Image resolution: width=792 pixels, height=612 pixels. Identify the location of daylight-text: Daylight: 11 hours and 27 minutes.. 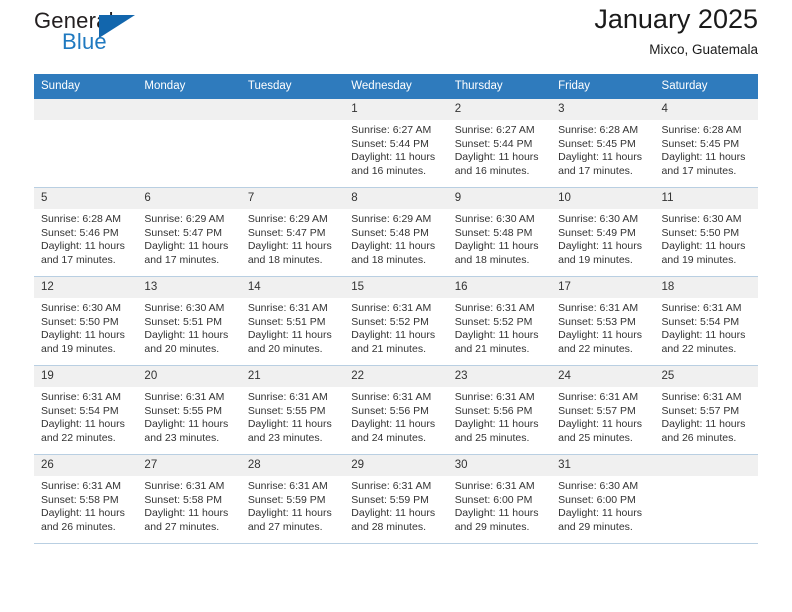
(186, 520).